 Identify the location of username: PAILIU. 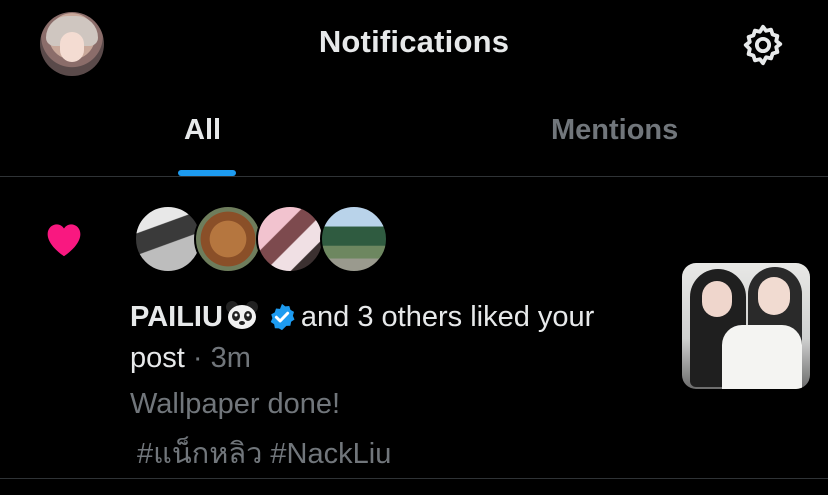
(176, 317).